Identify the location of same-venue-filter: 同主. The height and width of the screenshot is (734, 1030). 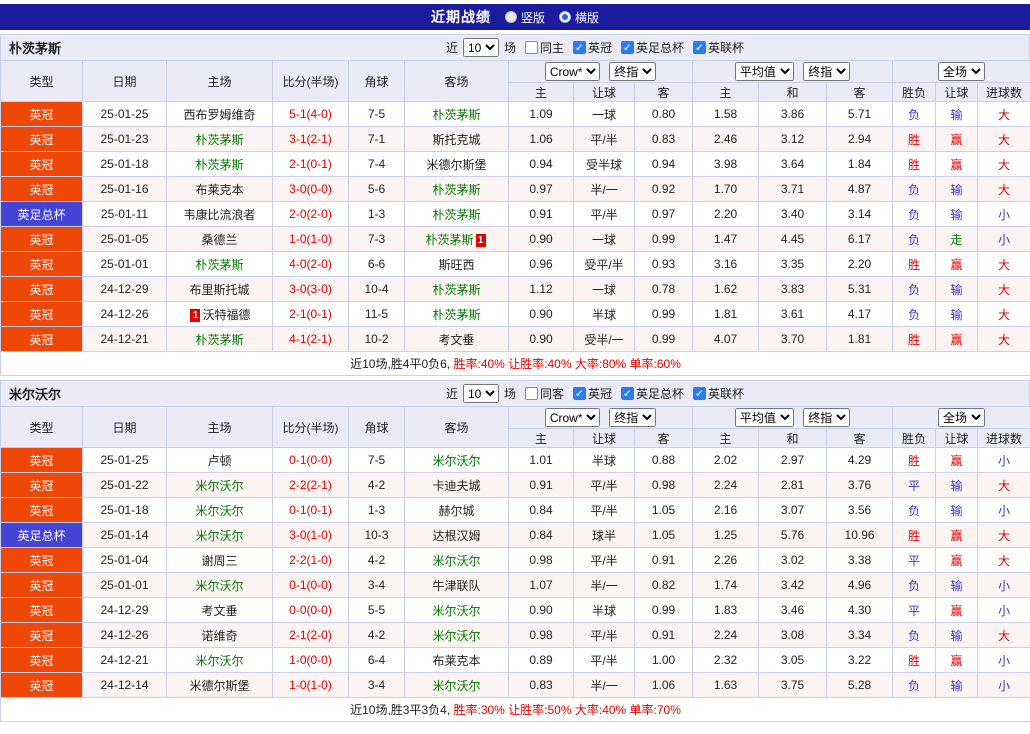
(544, 47).